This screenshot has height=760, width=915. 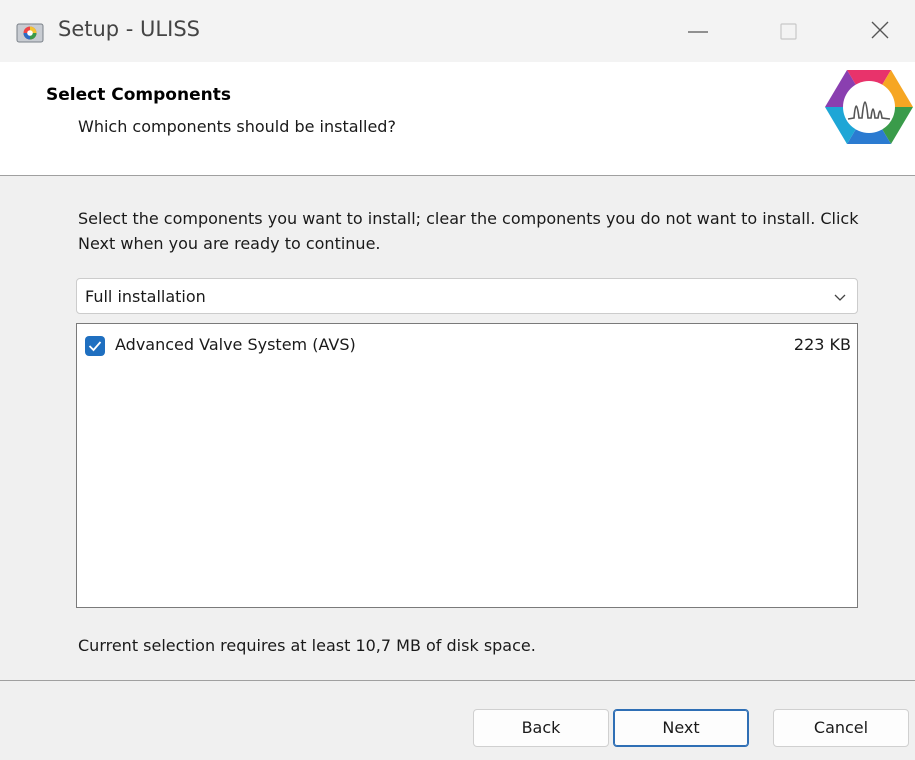 What do you see at coordinates (790, 32) in the screenshot?
I see `maximize-icon` at bounding box center [790, 32].